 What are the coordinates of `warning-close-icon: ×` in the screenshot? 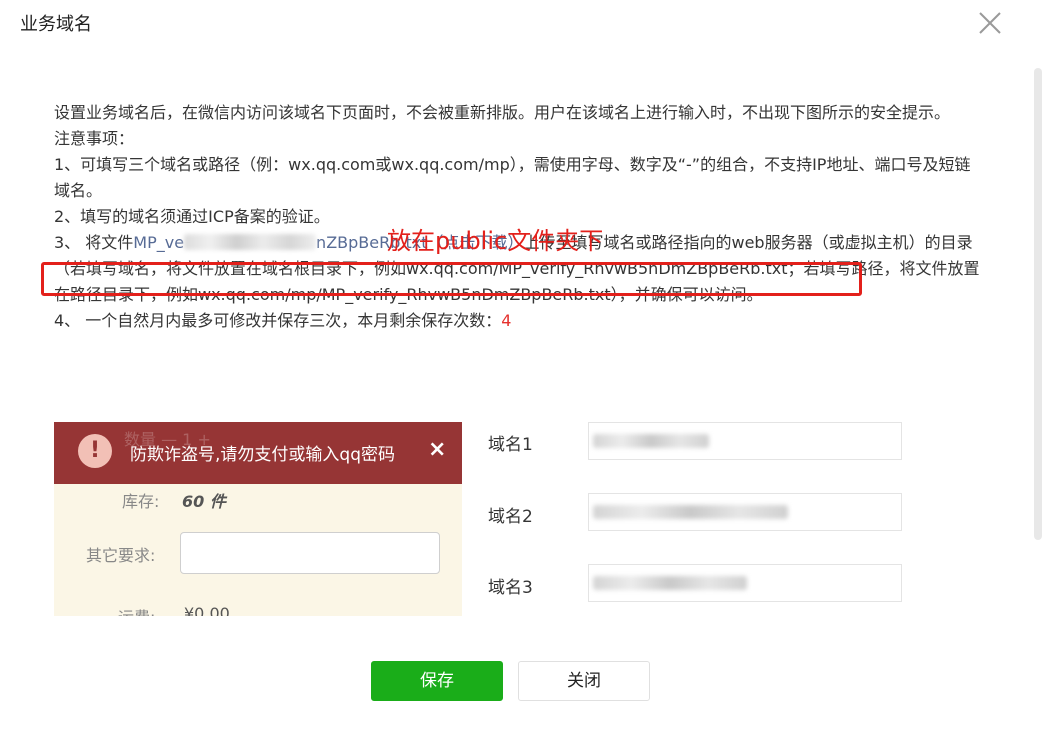 It's located at (437, 449).